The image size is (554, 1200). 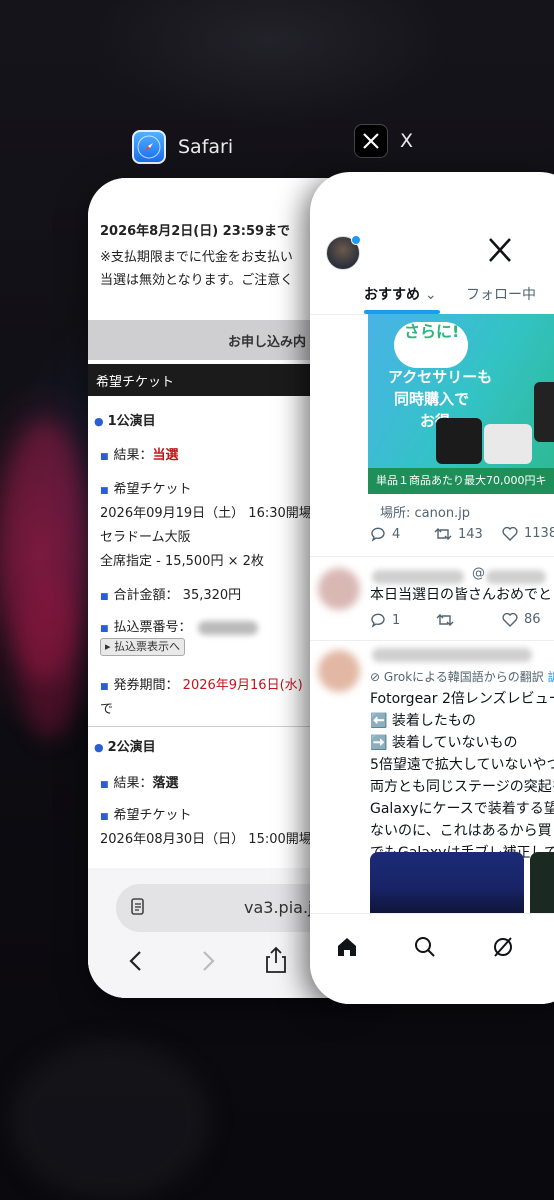 I want to click on post2-like-action: 86, so click(x=521, y=619).